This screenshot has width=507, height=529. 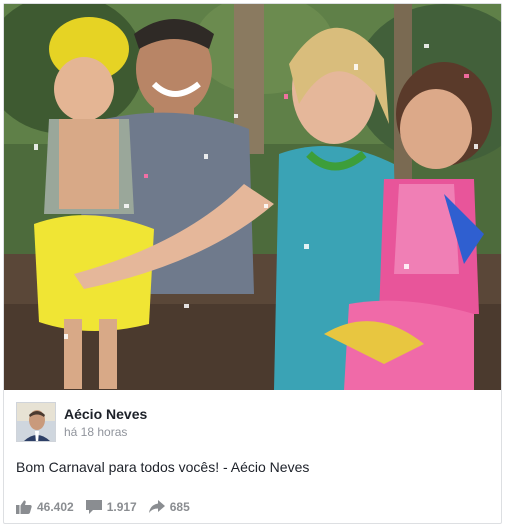 I want to click on shares-count: 685, so click(x=179, y=507).